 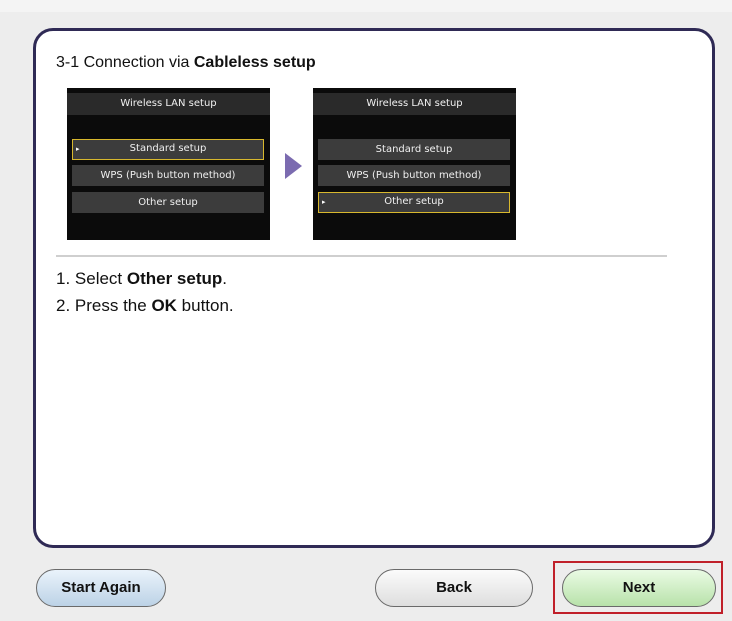 I want to click on menu-item-other-setup: ▸ Other setup, so click(x=414, y=202).